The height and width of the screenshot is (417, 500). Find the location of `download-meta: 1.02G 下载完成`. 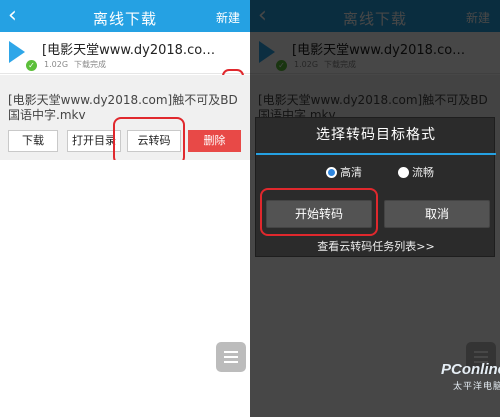

download-meta: 1.02G 下载完成 is located at coordinates (75, 64).